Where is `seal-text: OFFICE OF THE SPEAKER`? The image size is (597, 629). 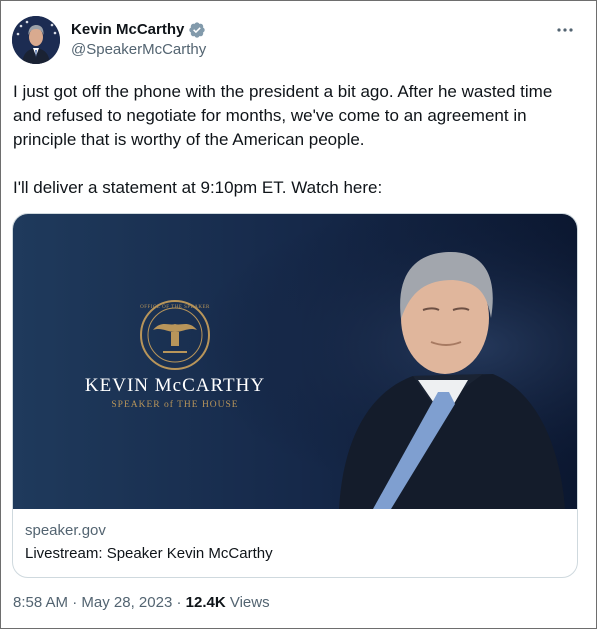 seal-text: OFFICE OF THE SPEAKER is located at coordinates (175, 307).